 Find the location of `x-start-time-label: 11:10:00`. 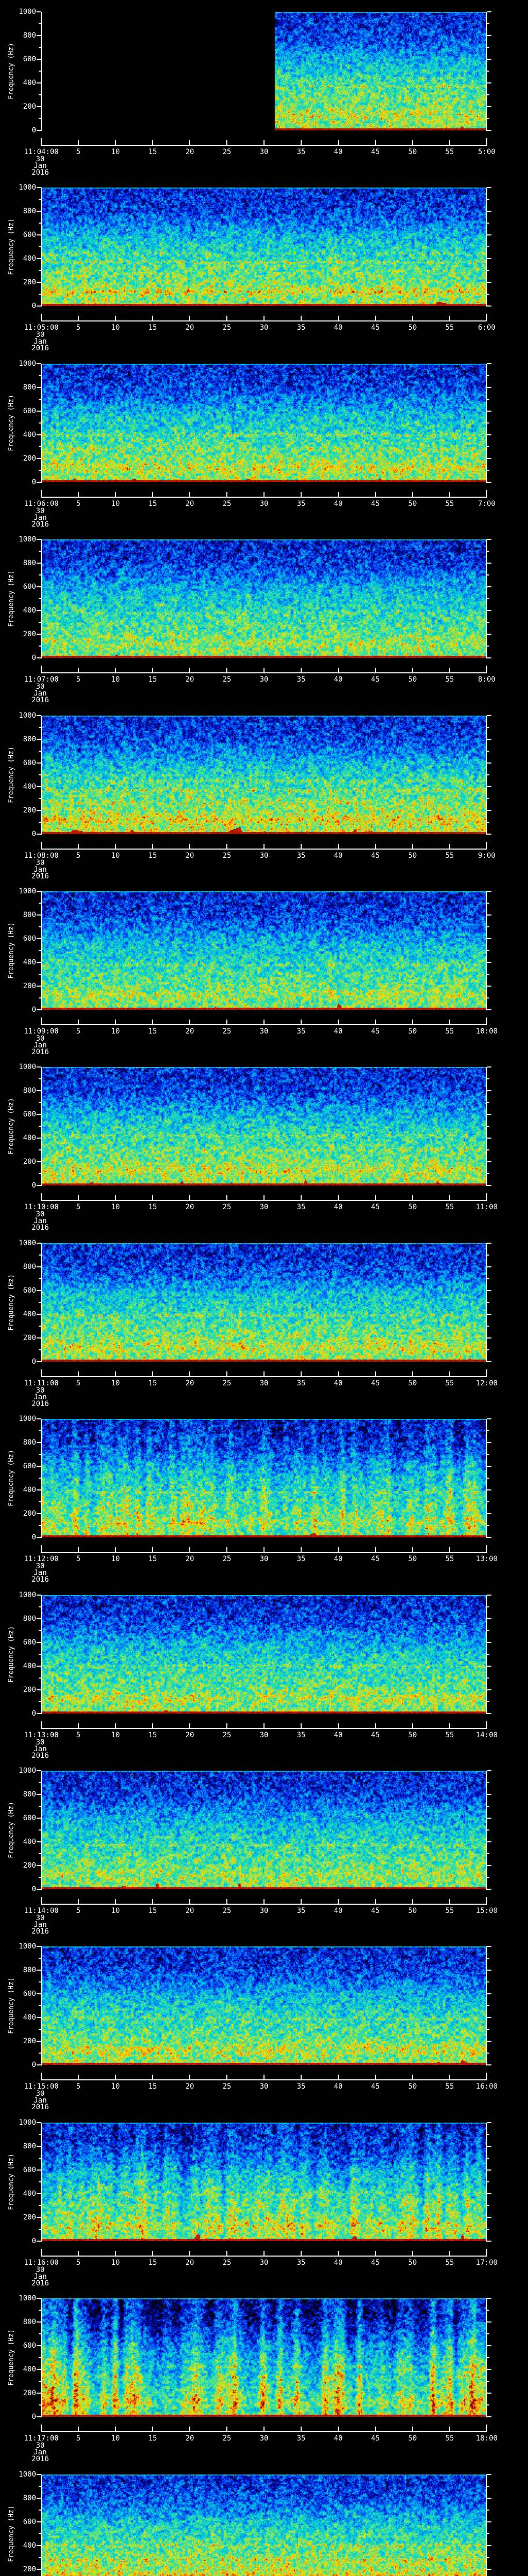

x-start-time-label: 11:10:00 is located at coordinates (41, 1207).